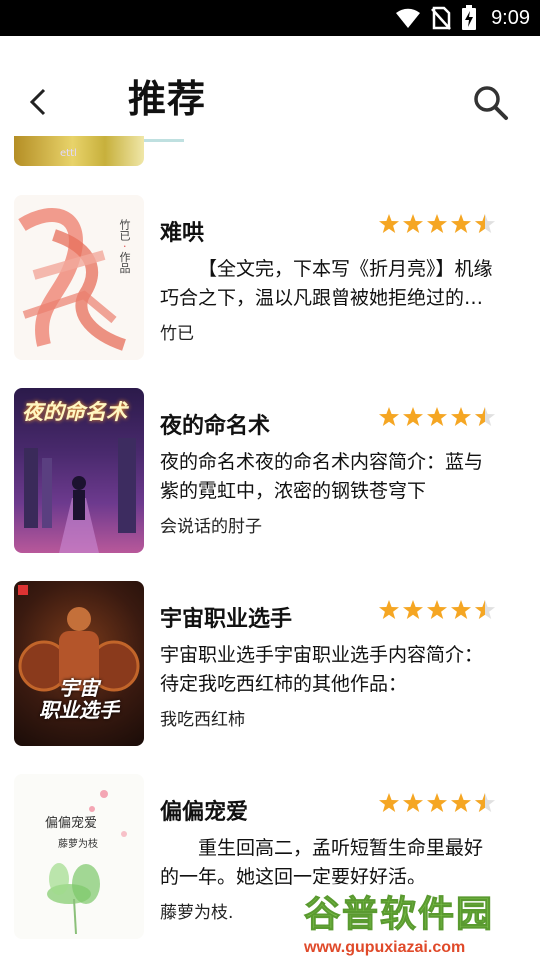 This screenshot has height=964, width=540. I want to click on svg-text: www.gupuxiazai.com, so click(384, 947).